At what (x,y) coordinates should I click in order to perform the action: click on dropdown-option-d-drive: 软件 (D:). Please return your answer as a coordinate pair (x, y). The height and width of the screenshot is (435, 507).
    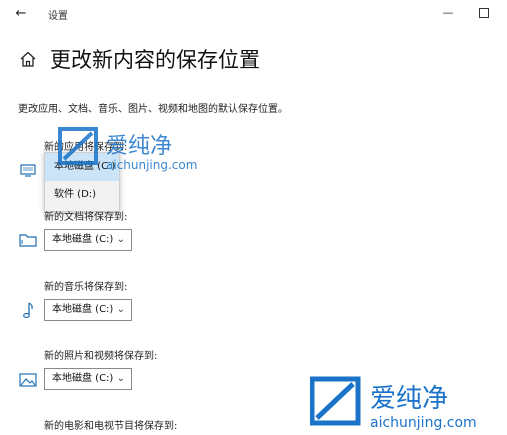
    Looking at the image, I should click on (82, 195).